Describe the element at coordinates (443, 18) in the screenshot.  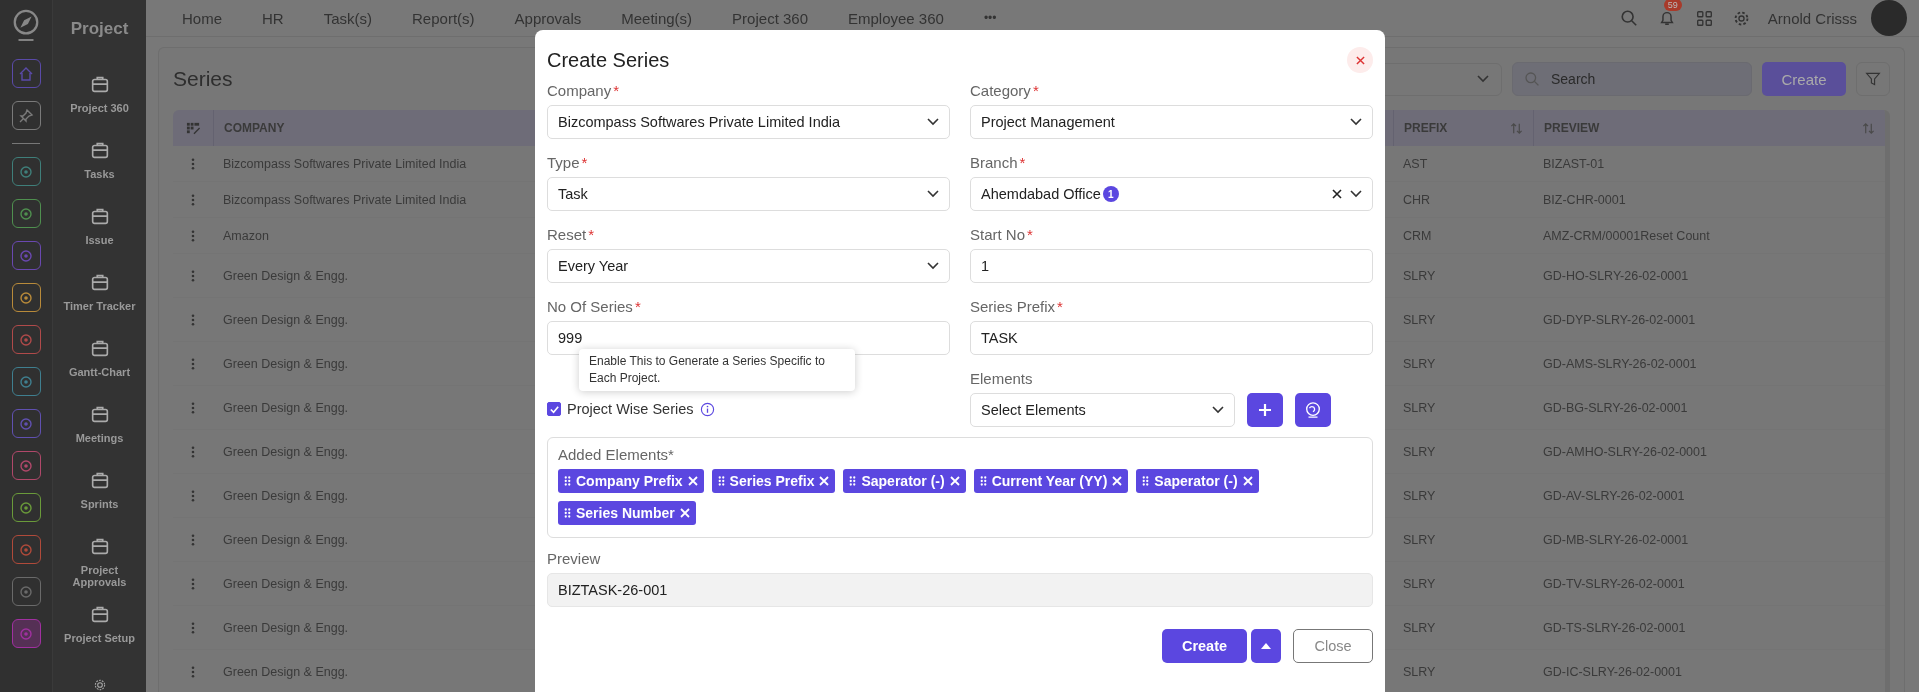
I see `top-menu-item: Report(s)` at that location.